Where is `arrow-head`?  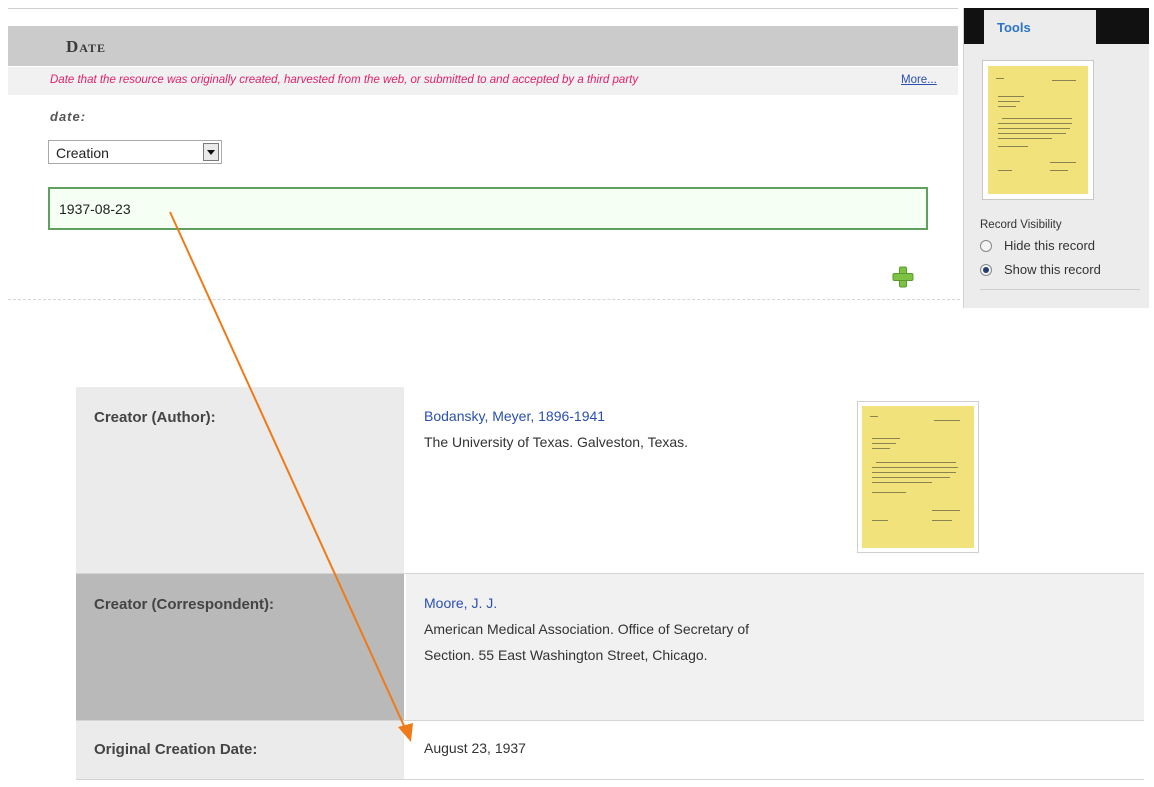 arrow-head is located at coordinates (405, 732).